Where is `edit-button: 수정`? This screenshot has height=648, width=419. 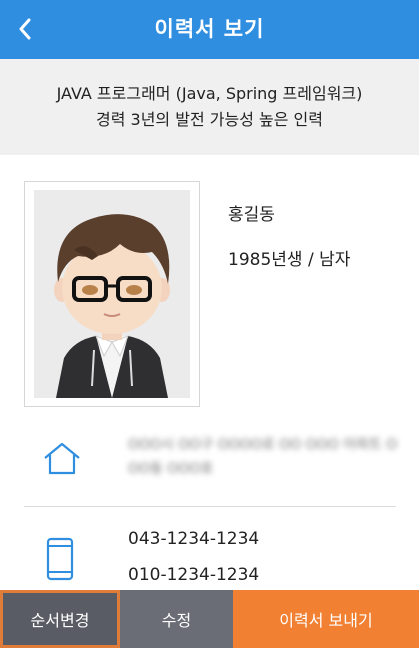
edit-button: 수정 is located at coordinates (176, 619).